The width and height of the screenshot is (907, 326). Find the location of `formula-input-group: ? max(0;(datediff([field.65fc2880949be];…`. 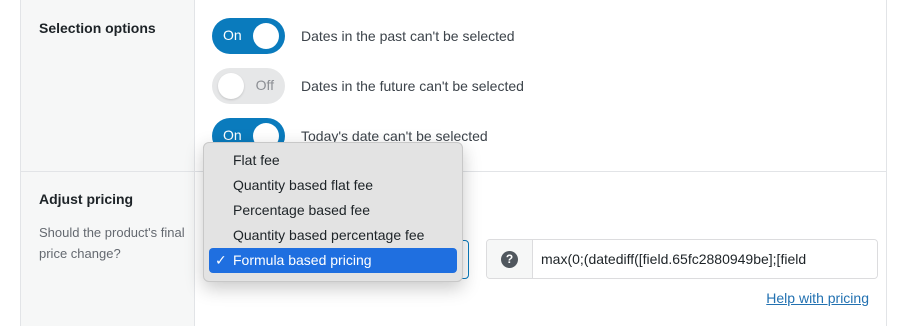

formula-input-group: ? max(0;(datediff([field.65fc2880949be];… is located at coordinates (682, 259).